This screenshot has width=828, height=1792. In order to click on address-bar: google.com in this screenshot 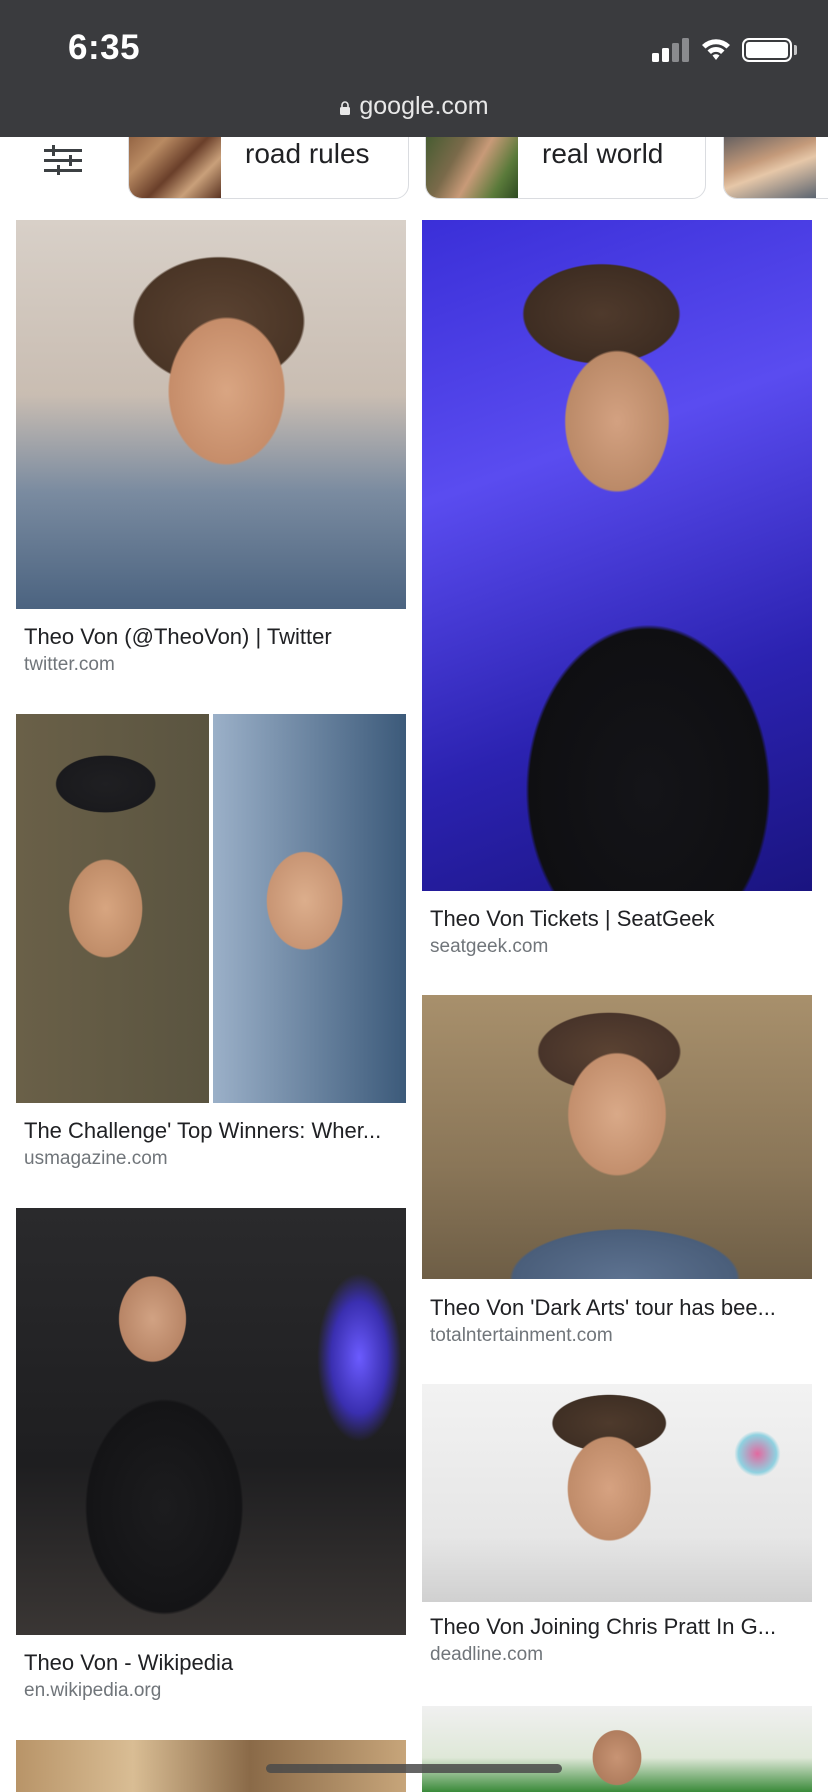, I will do `click(414, 106)`.